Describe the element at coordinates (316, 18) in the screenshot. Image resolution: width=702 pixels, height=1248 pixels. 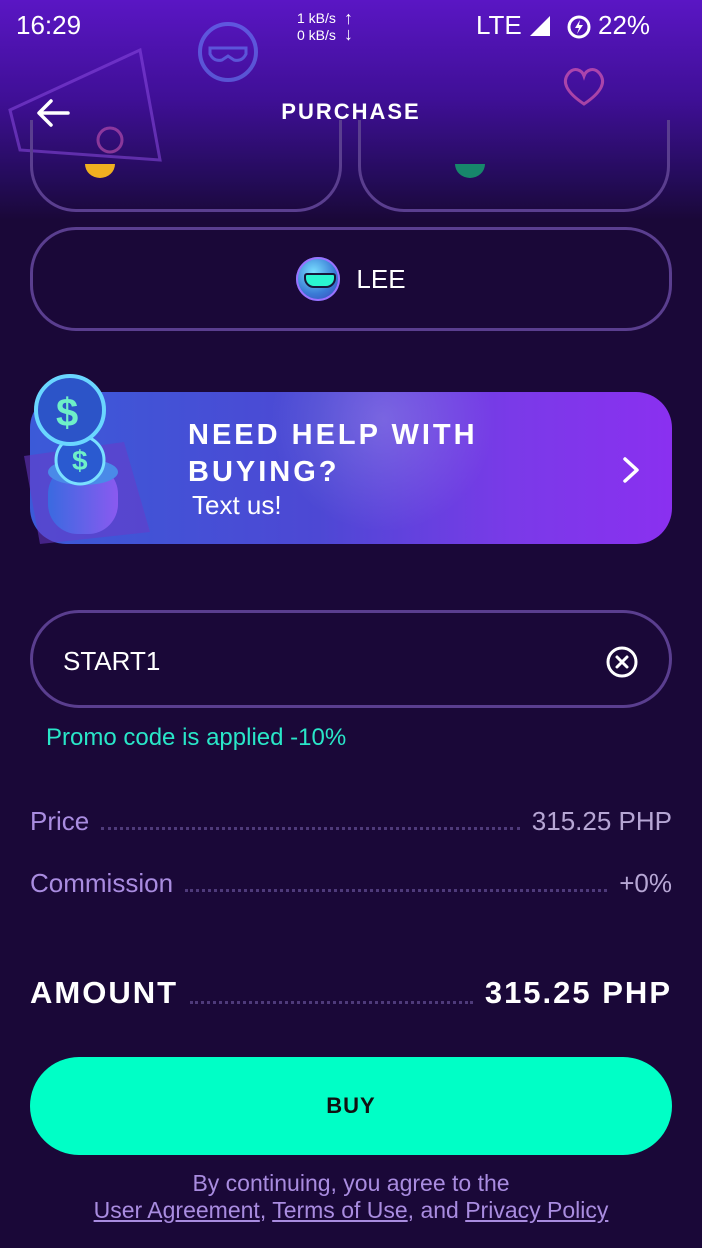
I see `network-up-speed: 1 kB/s` at that location.